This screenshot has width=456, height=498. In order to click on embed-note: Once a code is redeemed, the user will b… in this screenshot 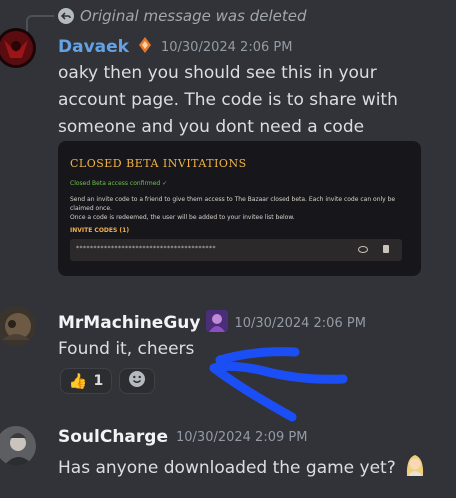, I will do `click(182, 217)`.